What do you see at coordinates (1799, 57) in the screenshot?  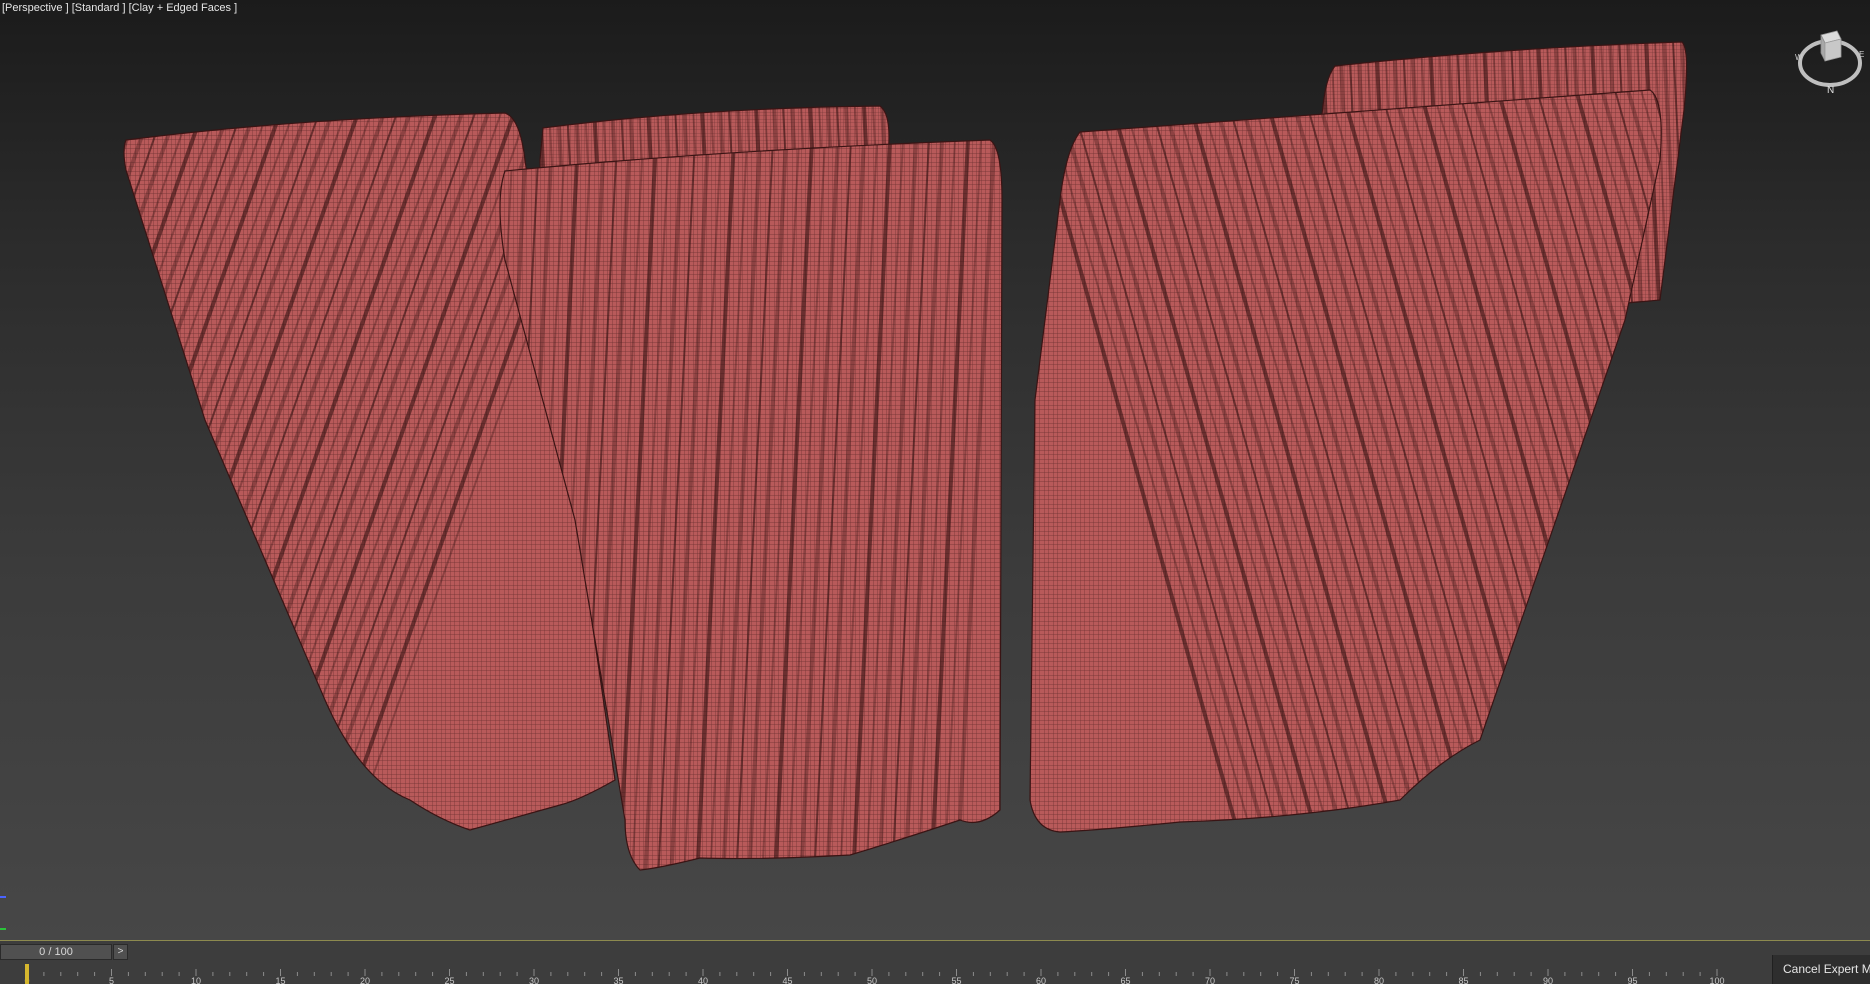 I see `svg-text: W` at bounding box center [1799, 57].